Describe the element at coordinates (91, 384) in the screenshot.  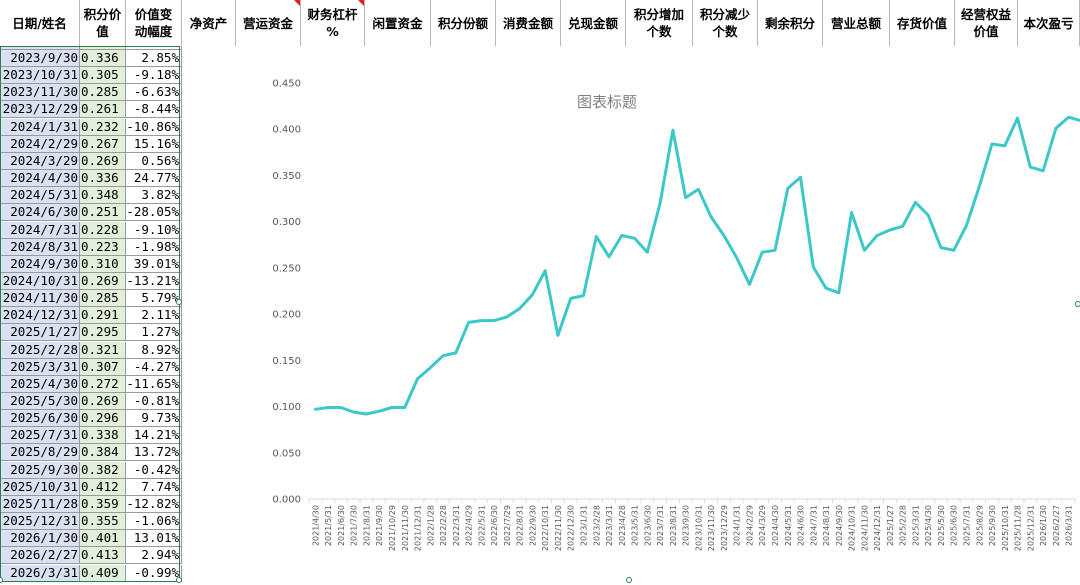
I see `table-row: 2025/4/30 0.272 -11.65%` at that location.